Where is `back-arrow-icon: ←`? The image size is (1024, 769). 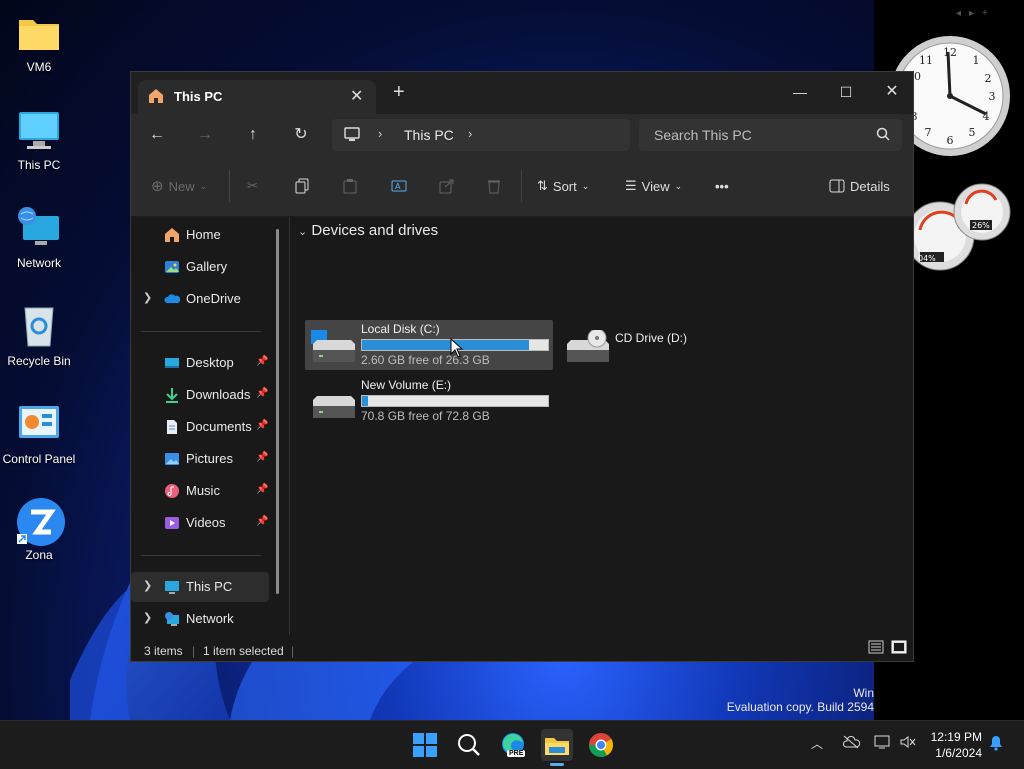 back-arrow-icon: ← is located at coordinates (157, 135).